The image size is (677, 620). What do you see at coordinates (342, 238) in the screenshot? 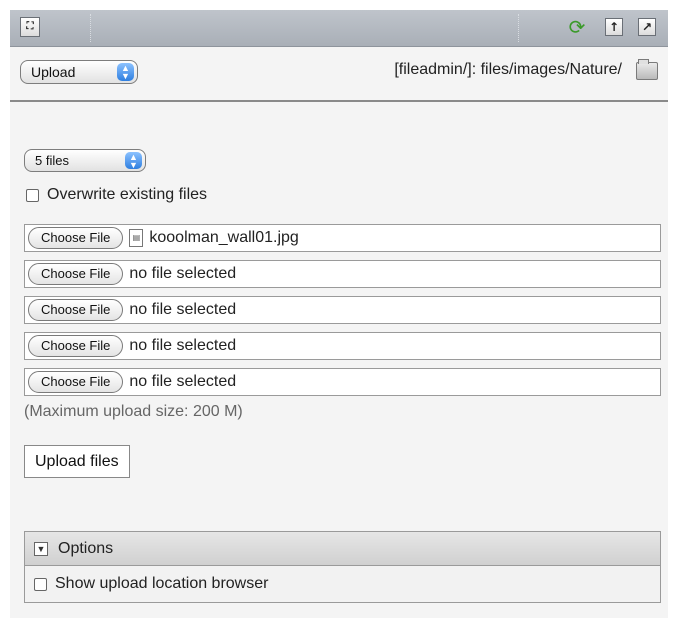
I see `file-input-1: Choose File ▤ kooolman_wall01.jpg` at bounding box center [342, 238].